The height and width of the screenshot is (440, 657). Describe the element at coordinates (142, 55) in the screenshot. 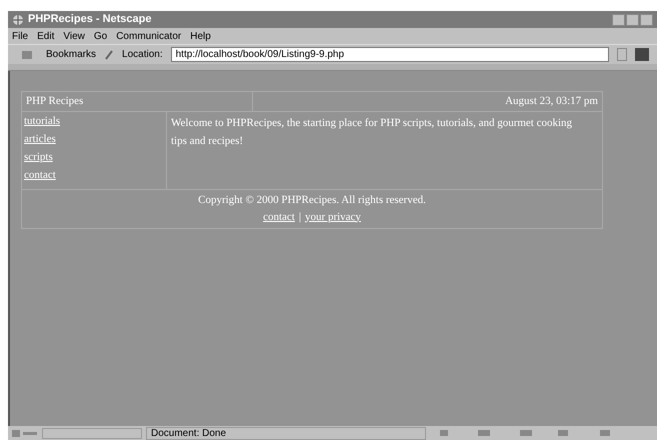

I see `location-label: Location:` at that location.